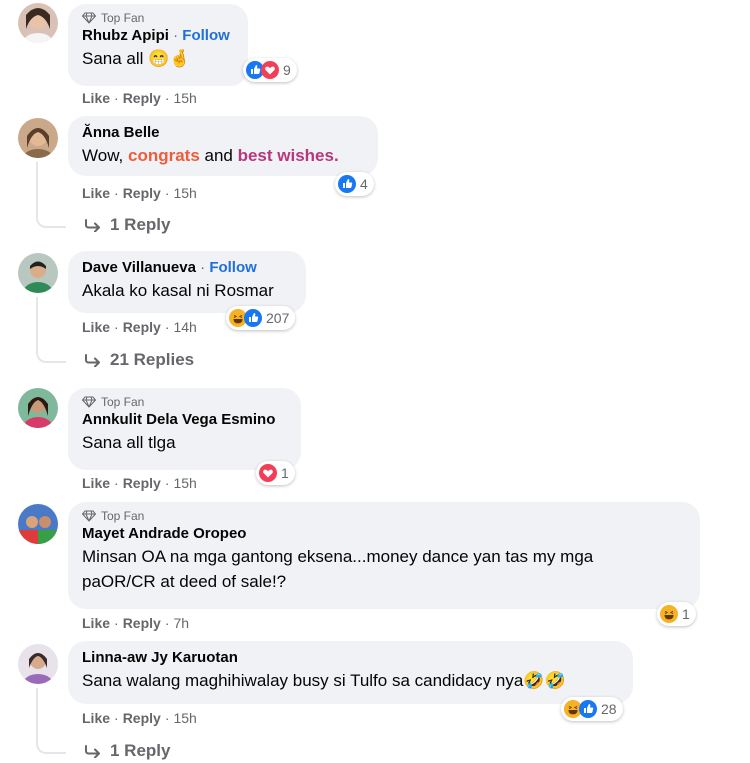  Describe the element at coordinates (136, 58) in the screenshot. I see `comment-text: Sana all 😁🤞` at that location.